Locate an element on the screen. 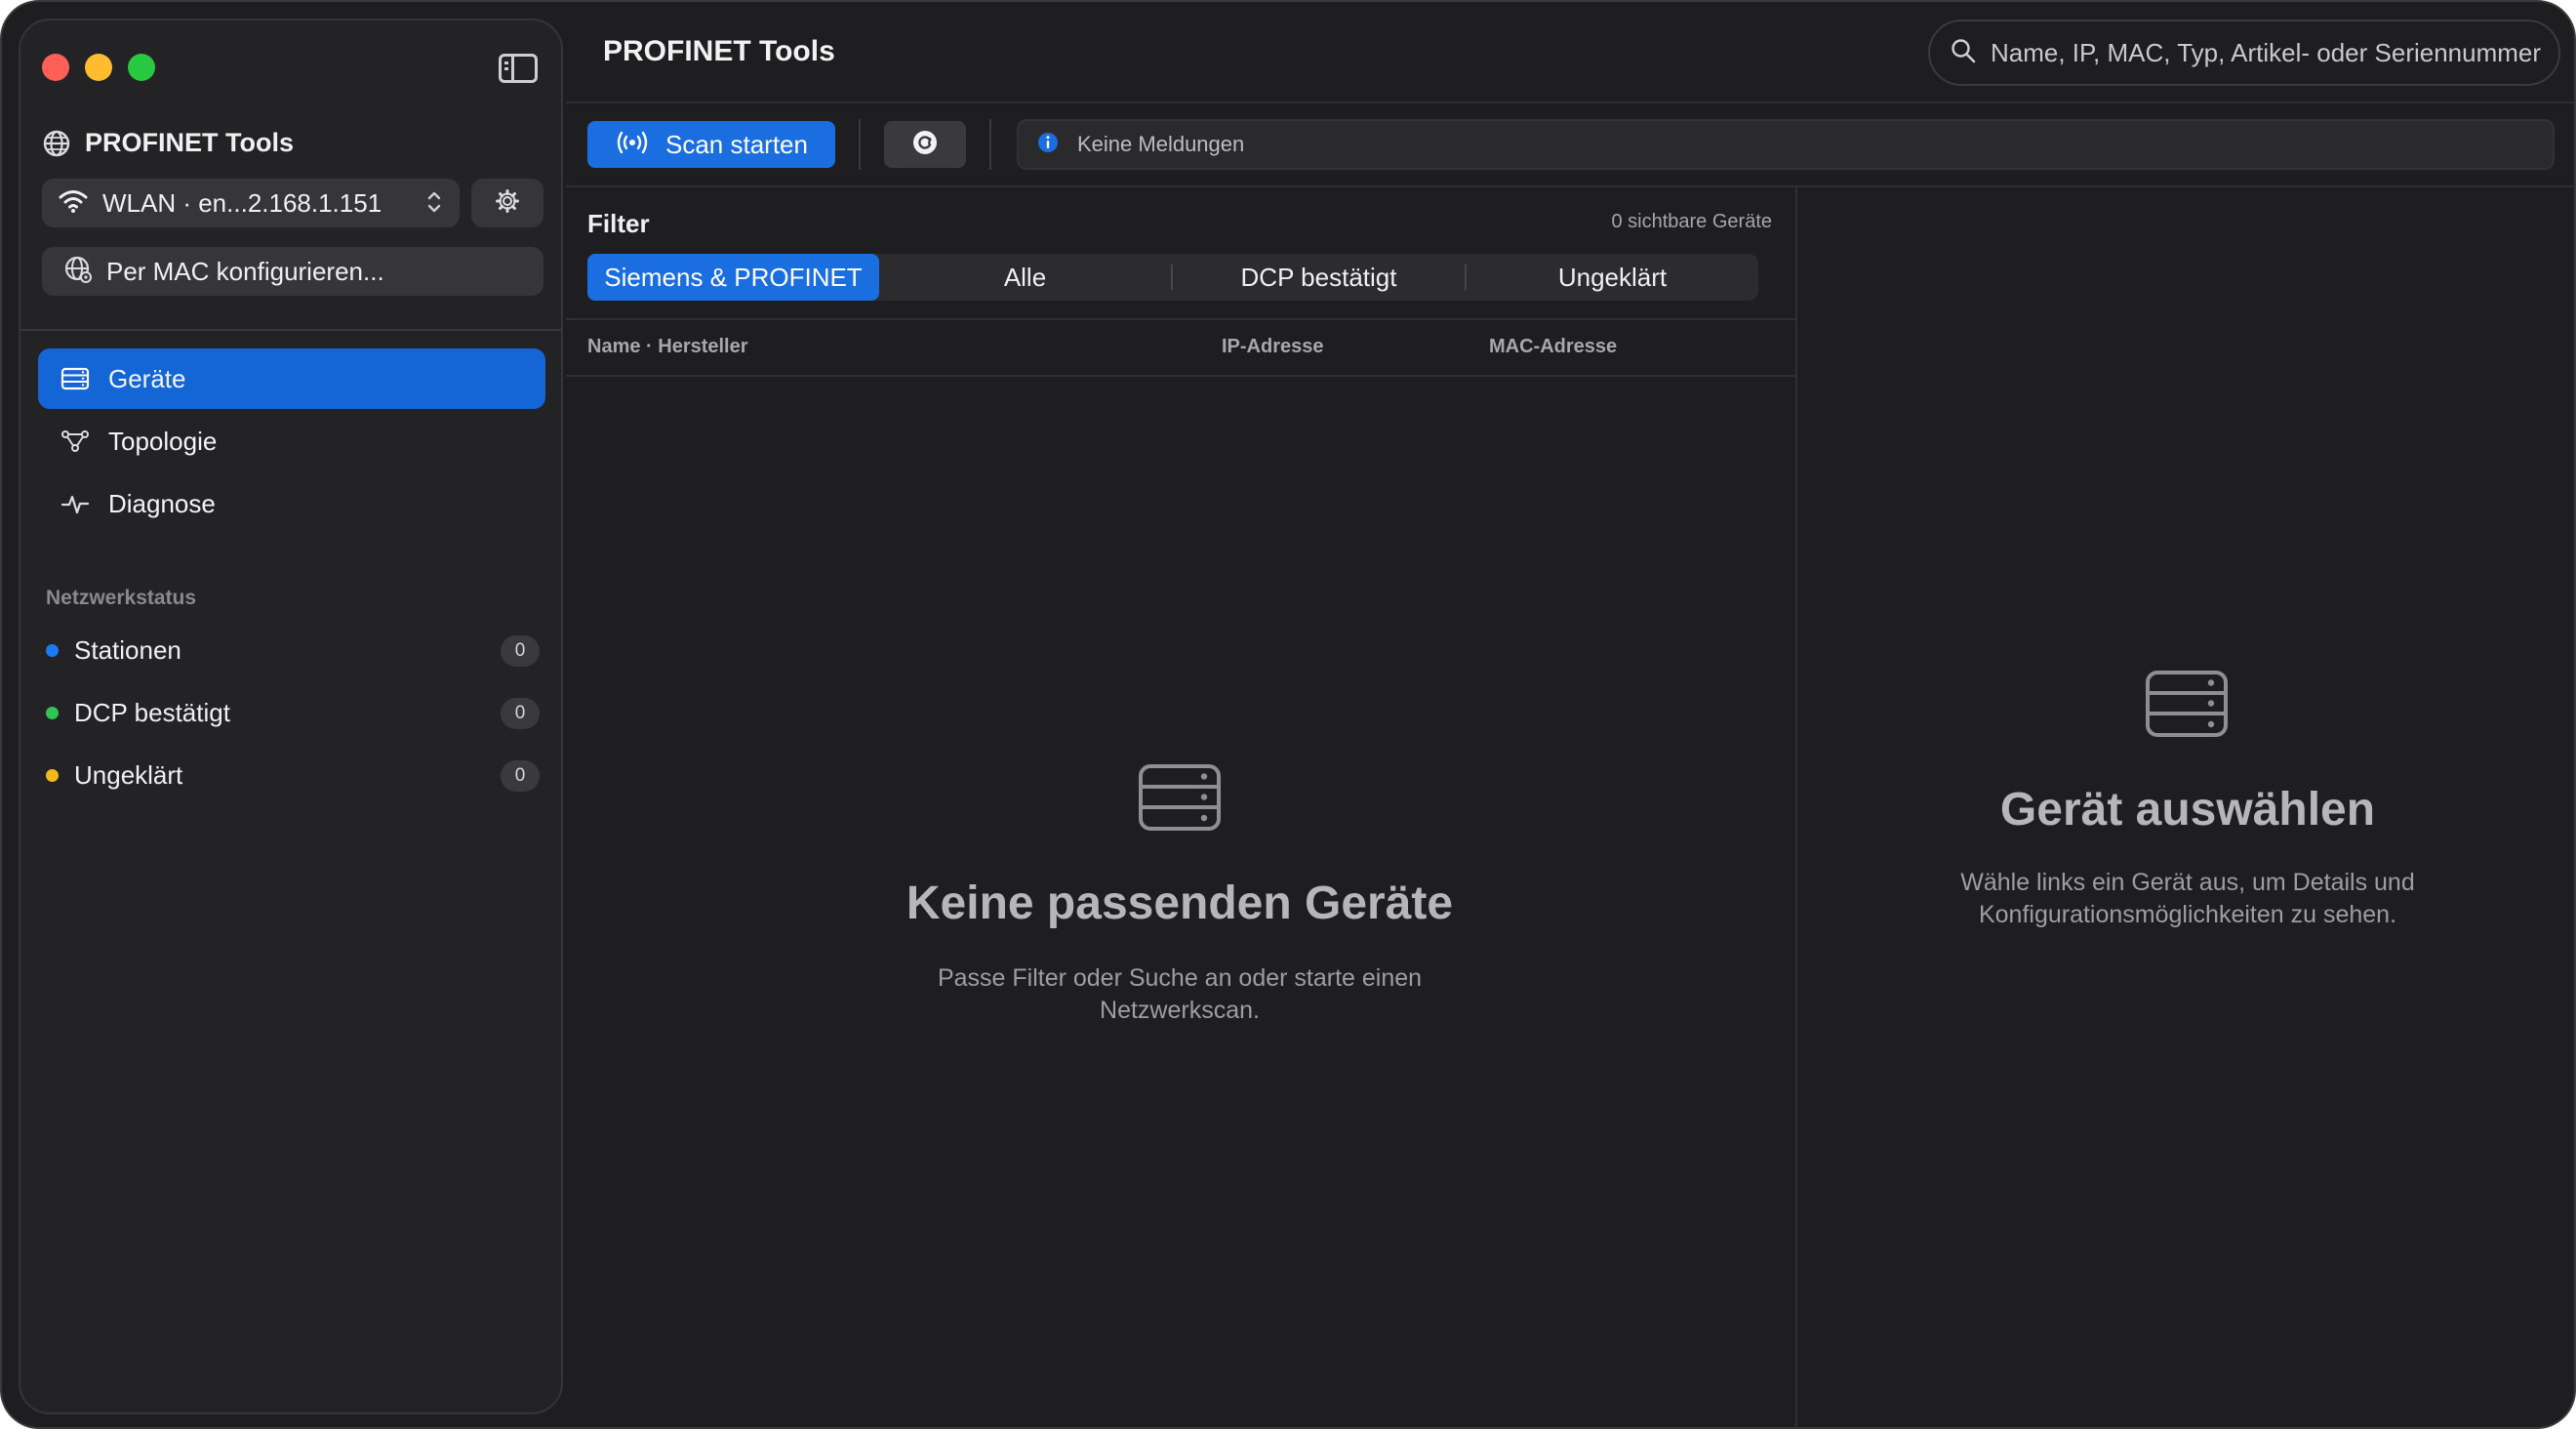  status-item-dcp-bestaetigt: DCP bestätigt 0 is located at coordinates (299, 712).